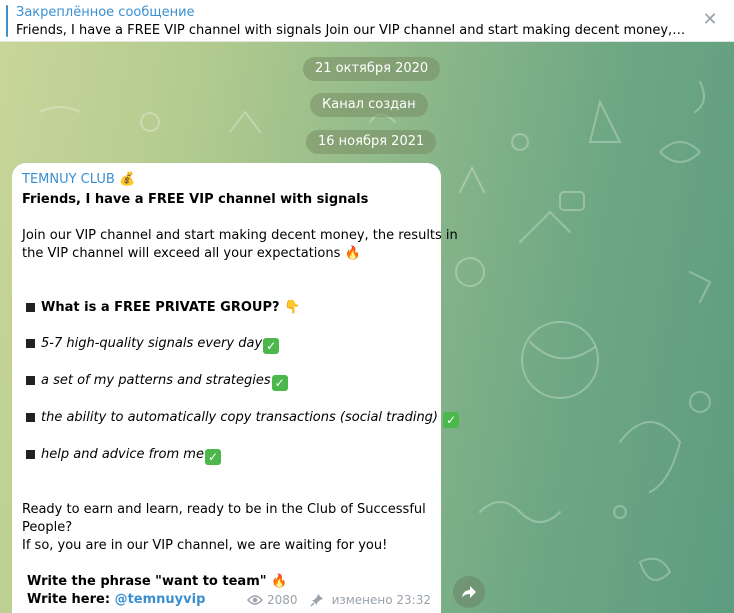 Image resolution: width=734 pixels, height=613 pixels. What do you see at coordinates (7, 21) in the screenshot?
I see `pinned-accent-line` at bounding box center [7, 21].